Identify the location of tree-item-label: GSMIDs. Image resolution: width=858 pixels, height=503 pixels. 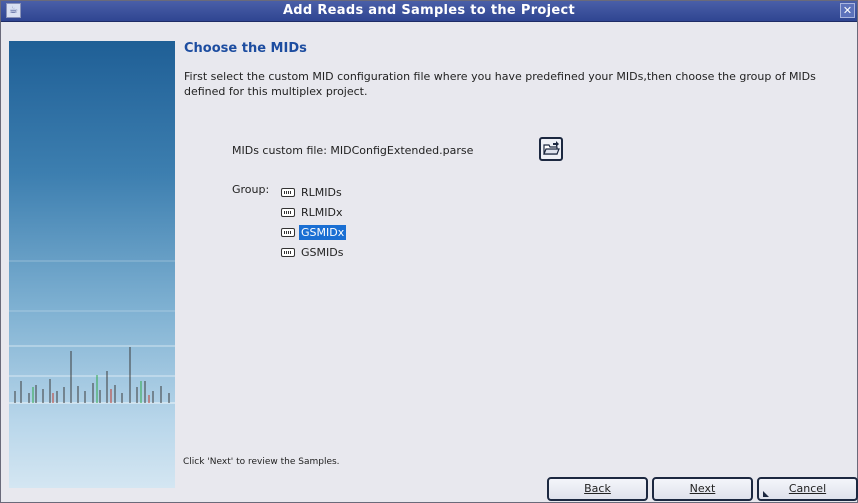
(322, 252).